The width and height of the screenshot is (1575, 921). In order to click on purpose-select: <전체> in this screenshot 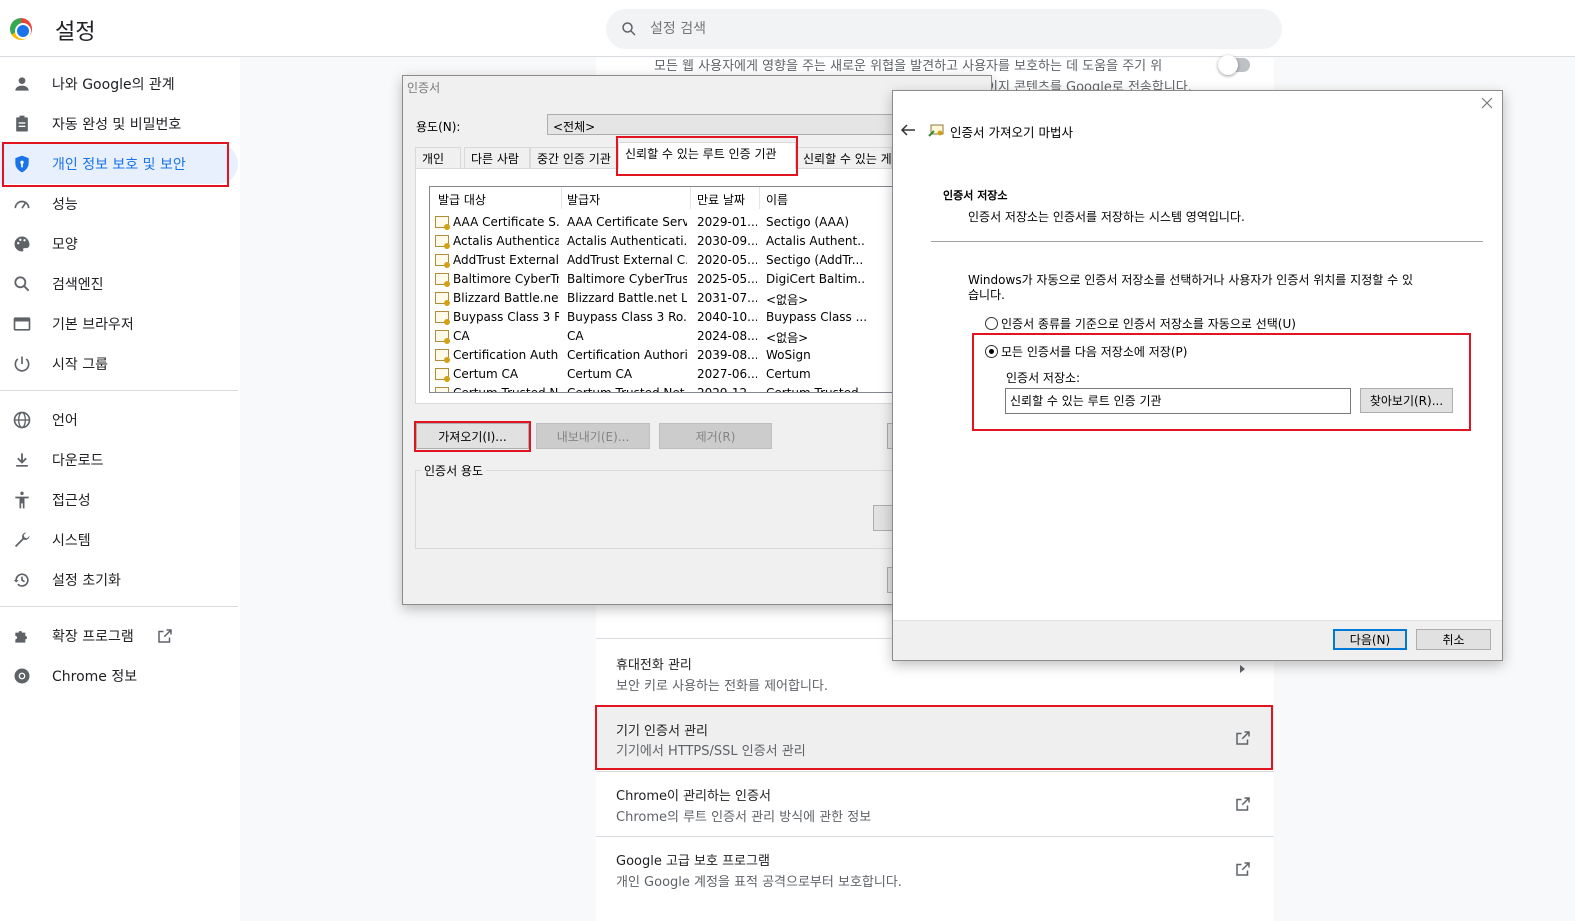, I will do `click(722, 124)`.